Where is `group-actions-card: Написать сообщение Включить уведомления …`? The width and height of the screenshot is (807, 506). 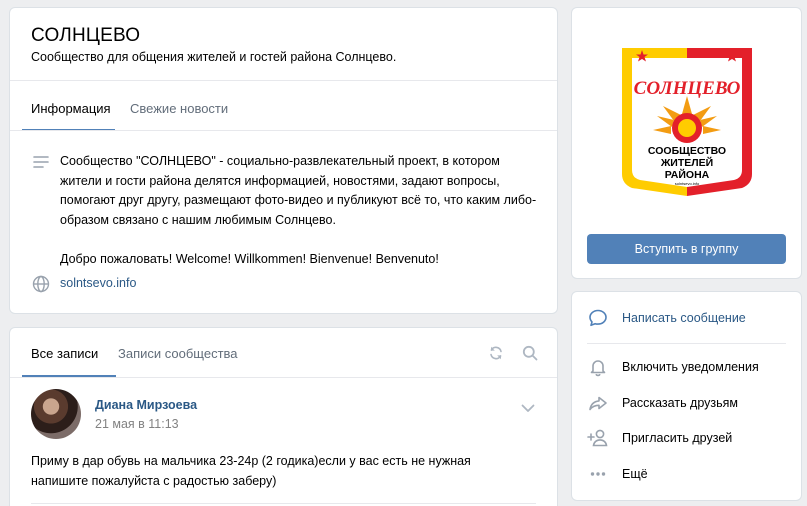
group-actions-card: Написать сообщение Включить уведомления … is located at coordinates (686, 396).